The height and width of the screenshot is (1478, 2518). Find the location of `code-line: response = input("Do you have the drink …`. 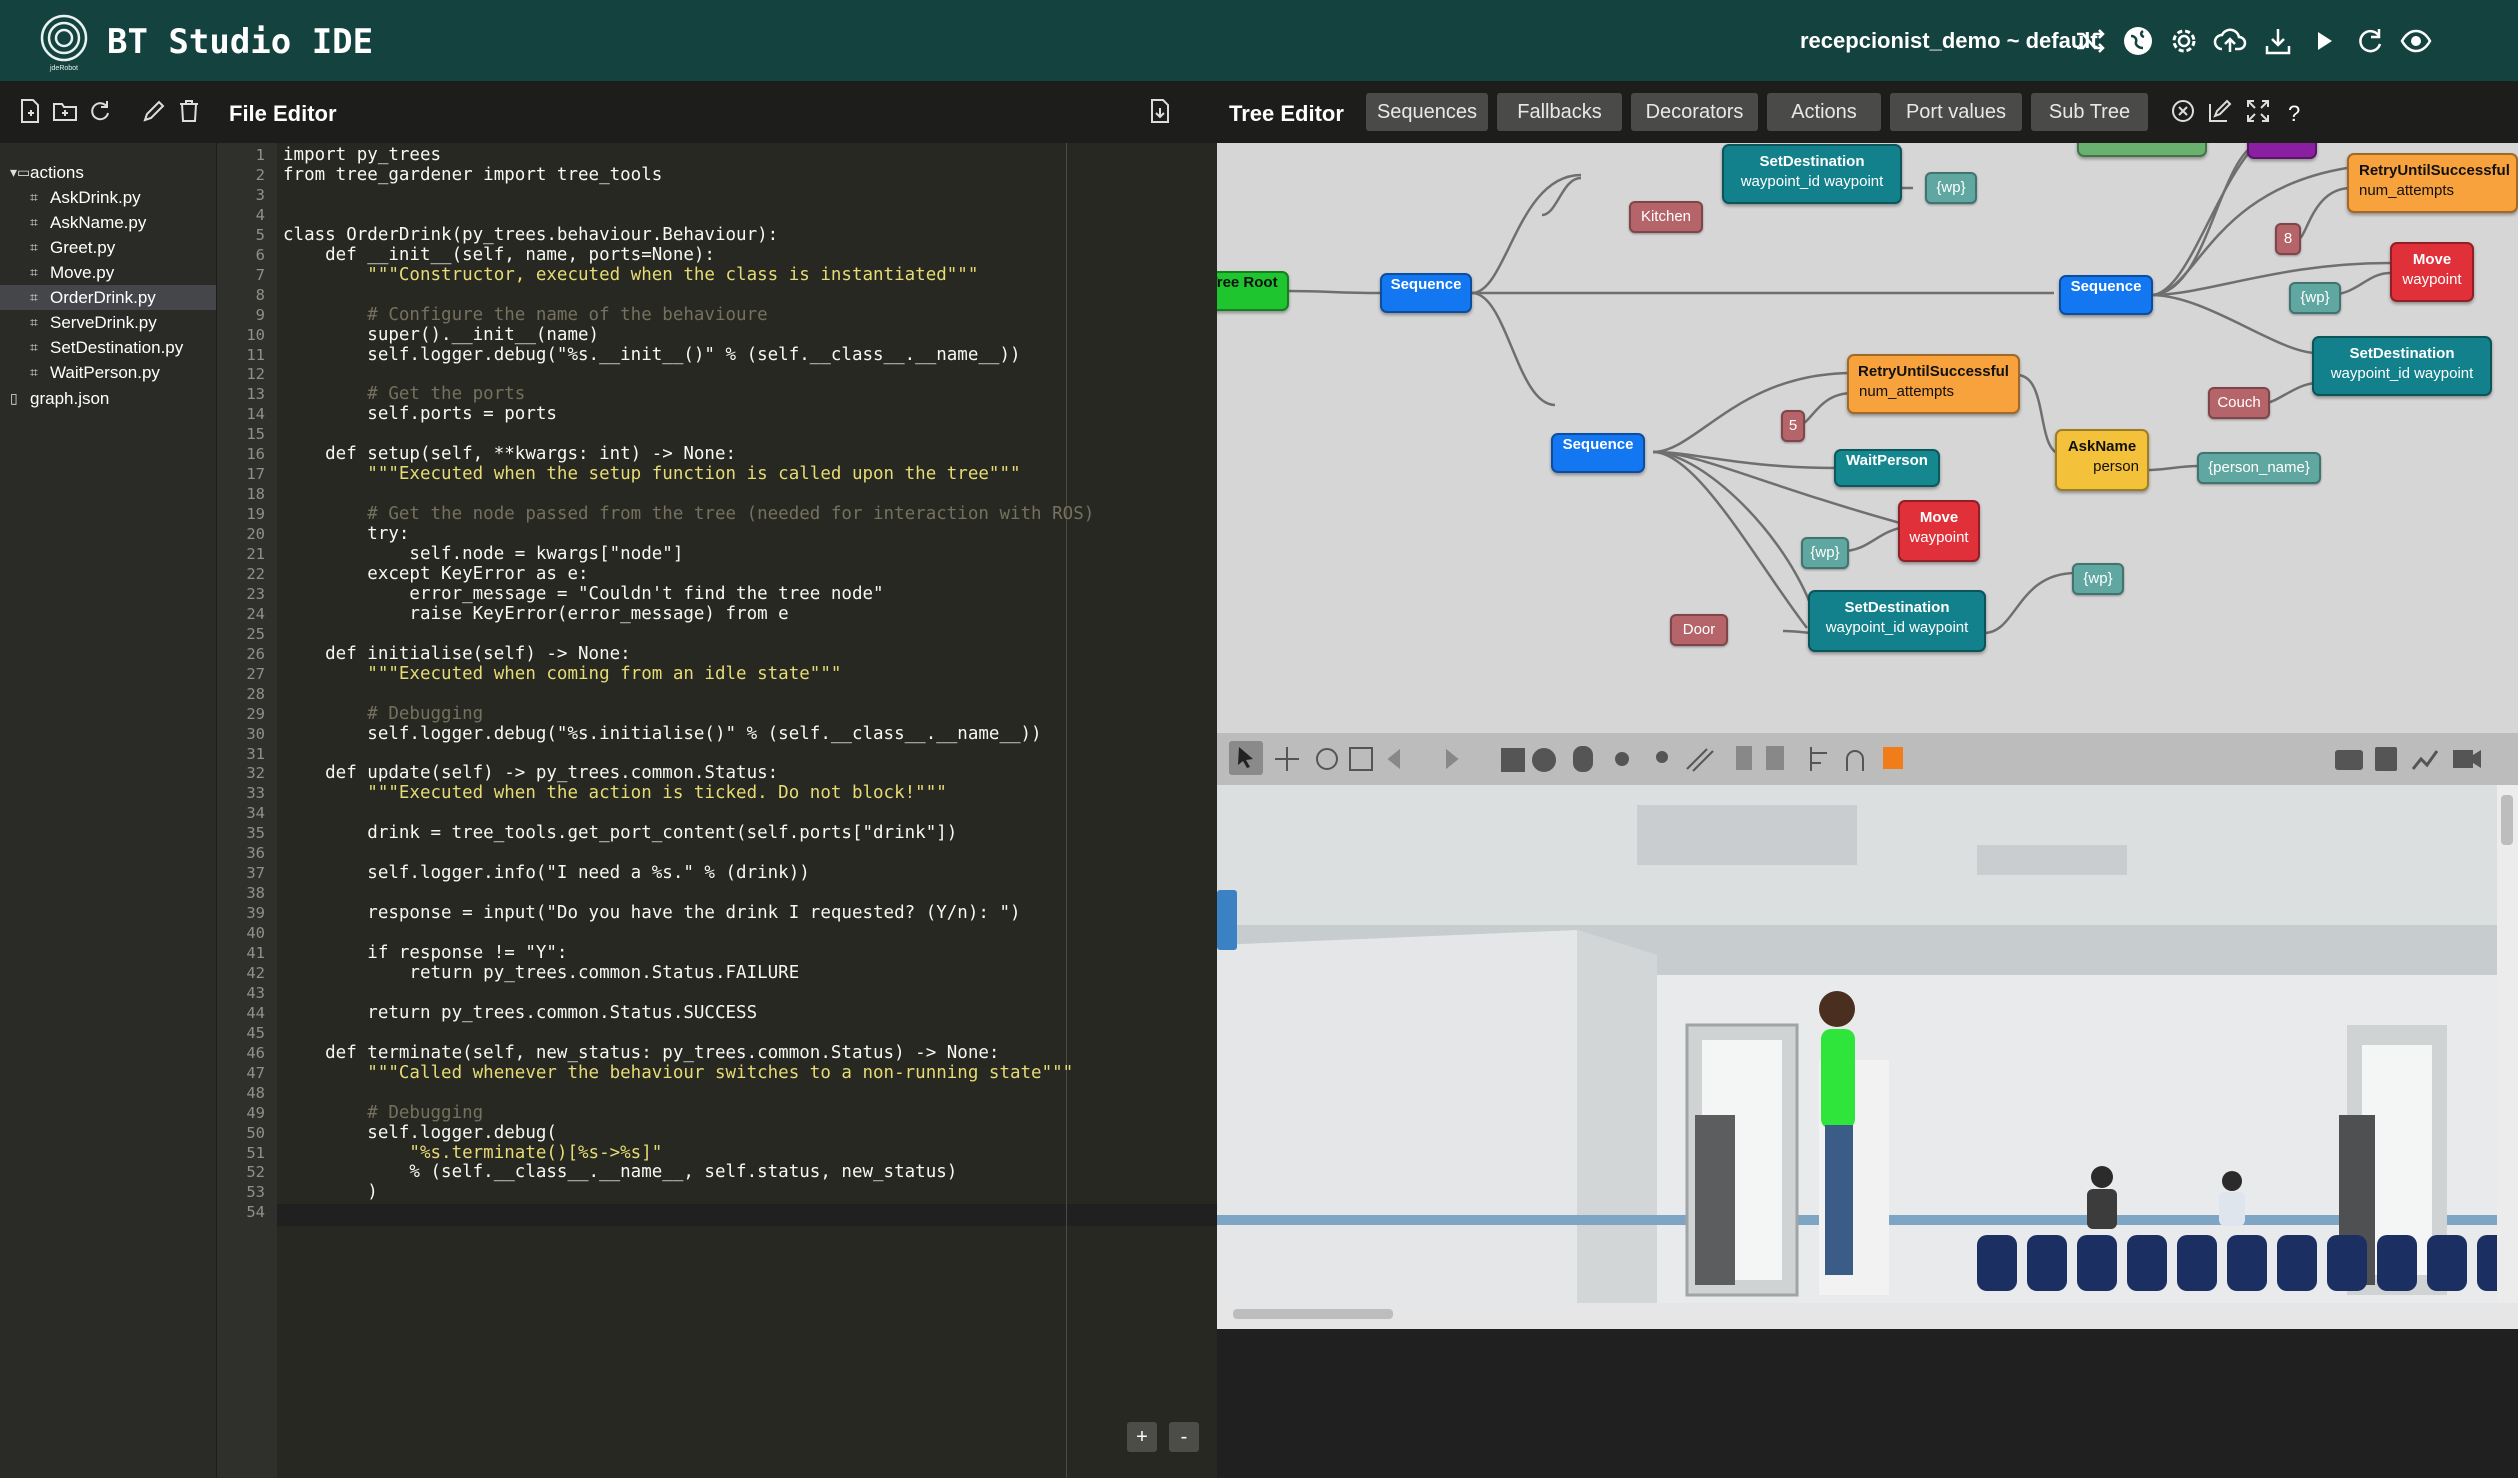

code-line: response = input("Do you have the drink … is located at coordinates (651, 913).